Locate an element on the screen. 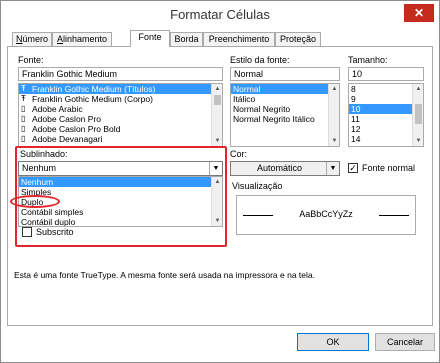 This screenshot has height=363, width=440. ok-button: OK is located at coordinates (333, 342).